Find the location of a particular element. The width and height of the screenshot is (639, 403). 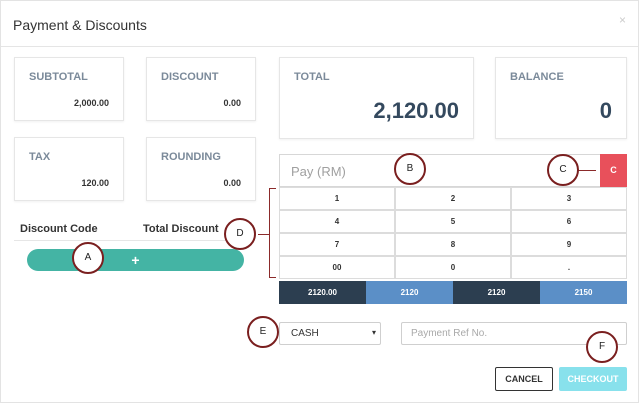

keypad-key: 9 is located at coordinates (569, 244).